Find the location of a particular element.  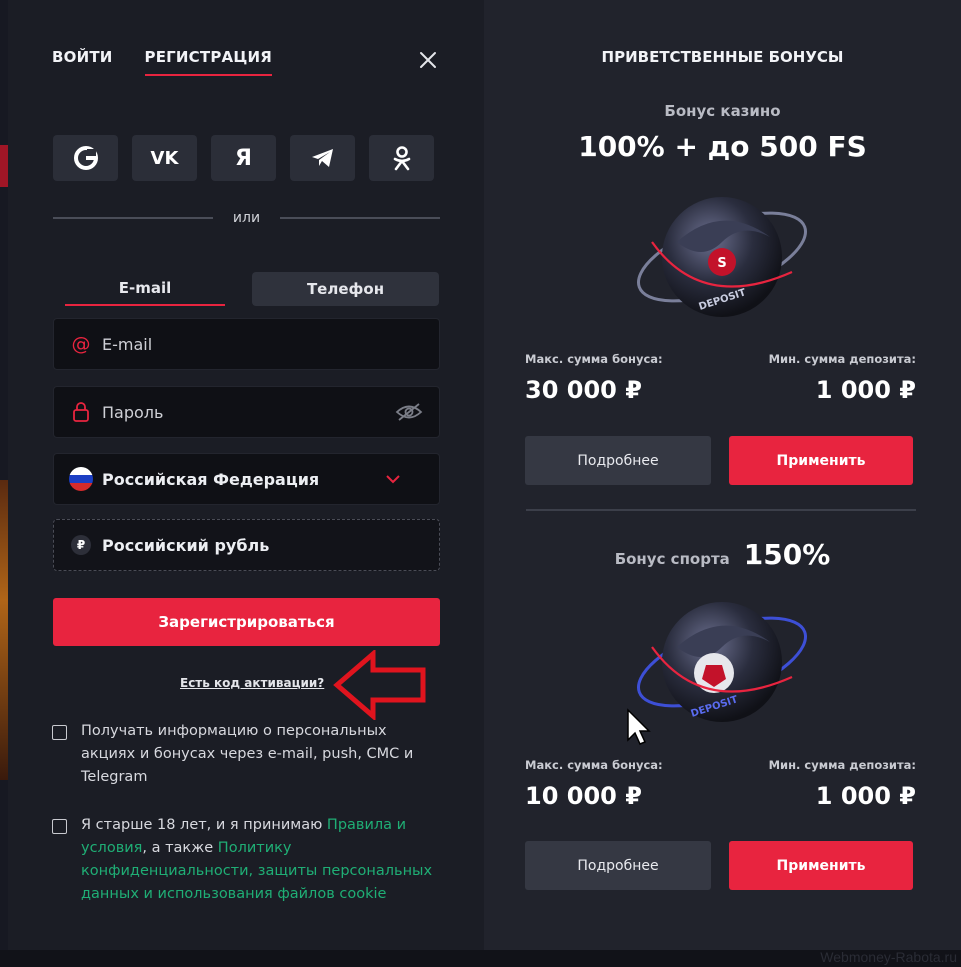

sport-bonus-title: Бонус спорта 150% is located at coordinates (722, 554).